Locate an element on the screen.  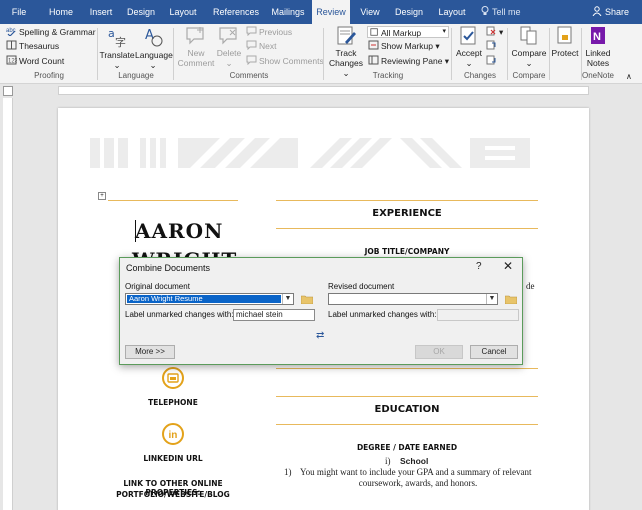
tracking-group-label: Tracking is located at coordinates (388, 75).